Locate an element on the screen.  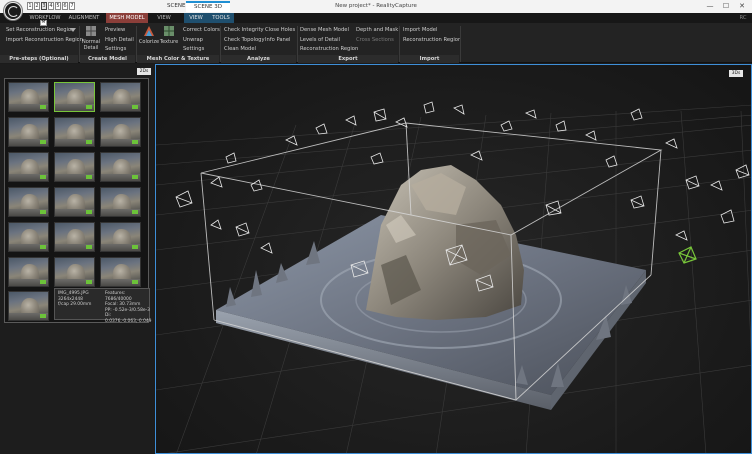
export-depth-mask-button: Depth and Mask is located at coordinates (377, 30).